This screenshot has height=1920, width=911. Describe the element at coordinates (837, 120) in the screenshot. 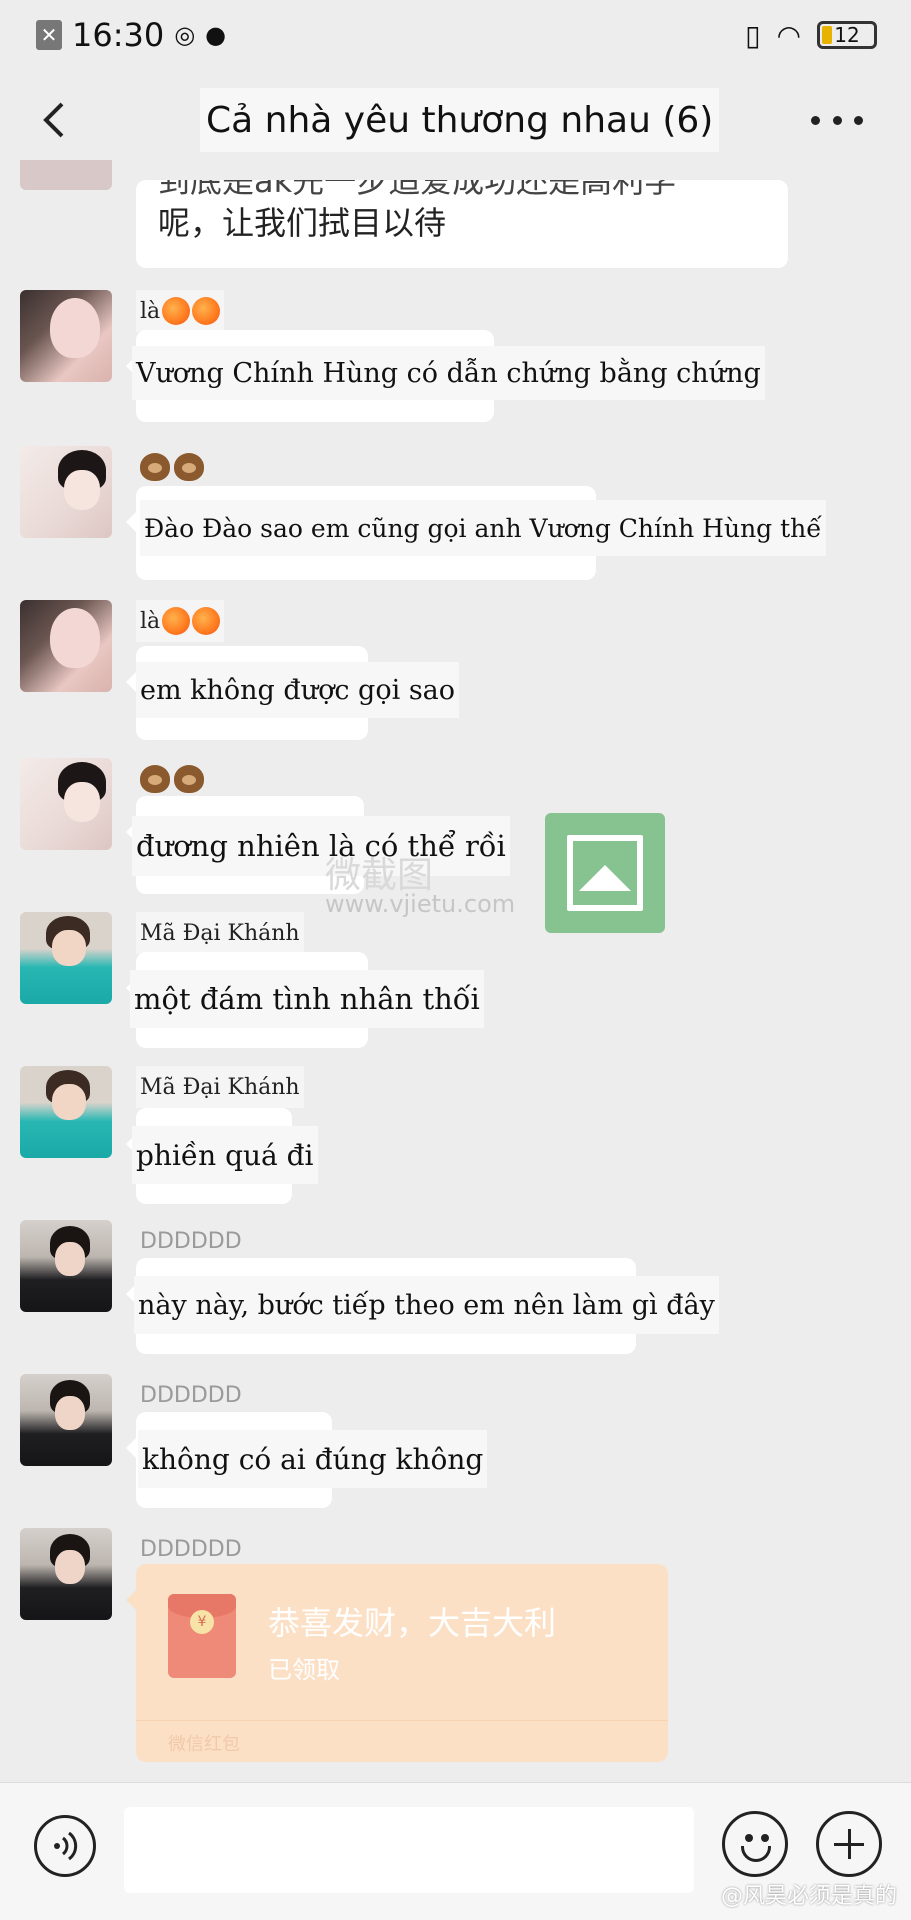

I see `more-options-button` at that location.